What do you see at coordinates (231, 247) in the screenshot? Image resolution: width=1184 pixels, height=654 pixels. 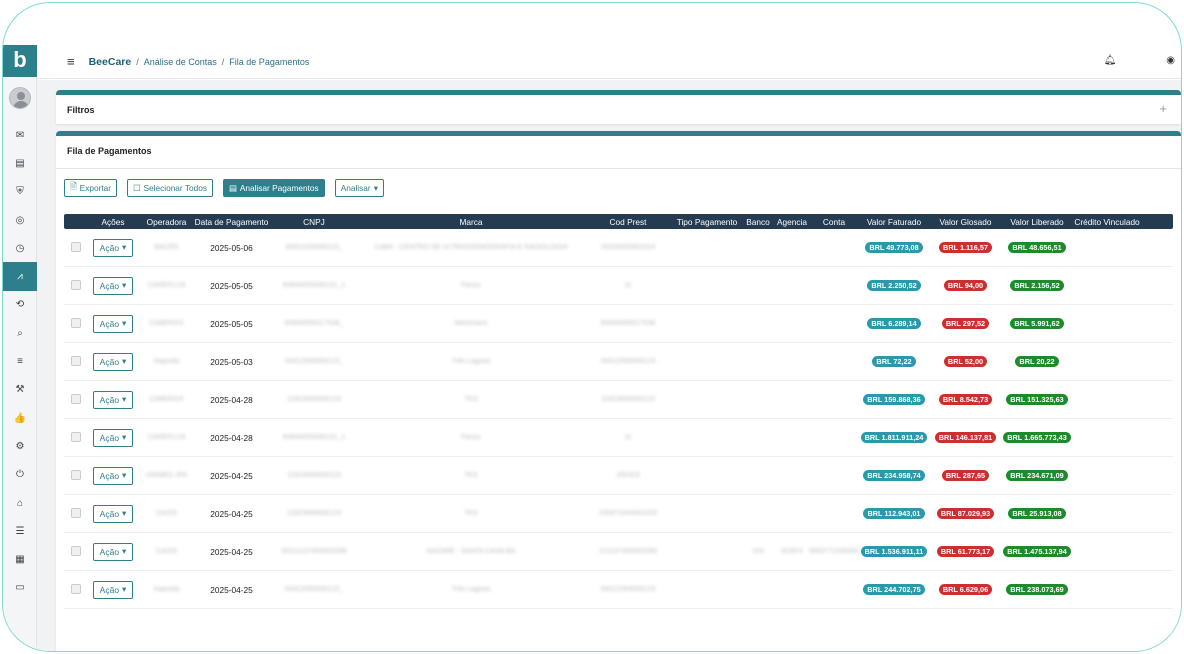 I see `date-cell: 2025-05-06` at bounding box center [231, 247].